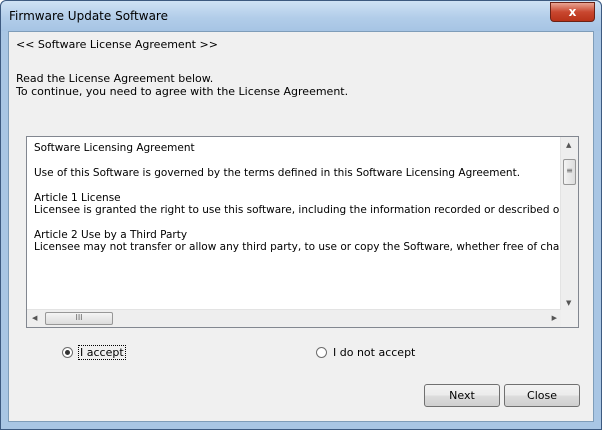 The image size is (602, 430). What do you see at coordinates (321, 352) in the screenshot?
I see `decline-radio` at bounding box center [321, 352].